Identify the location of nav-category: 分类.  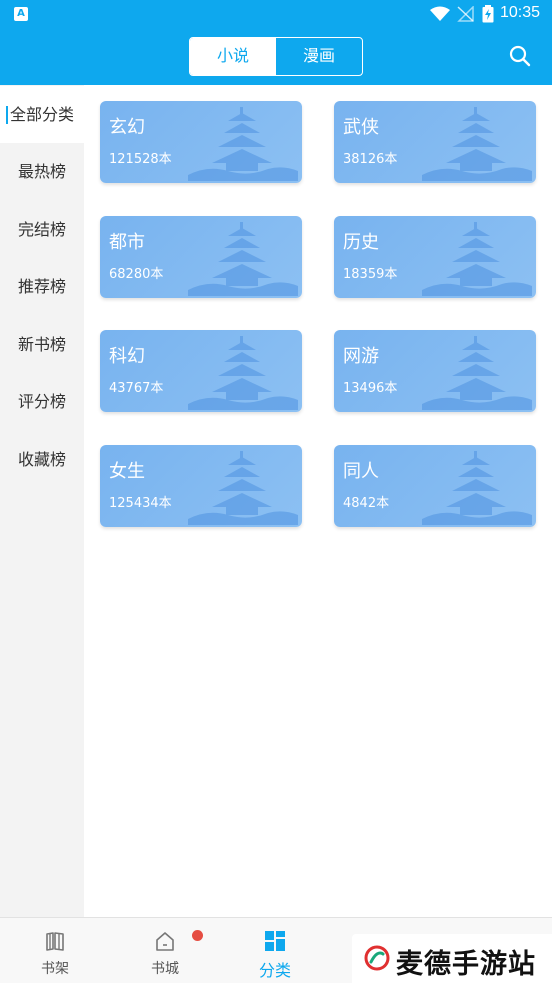
(275, 950).